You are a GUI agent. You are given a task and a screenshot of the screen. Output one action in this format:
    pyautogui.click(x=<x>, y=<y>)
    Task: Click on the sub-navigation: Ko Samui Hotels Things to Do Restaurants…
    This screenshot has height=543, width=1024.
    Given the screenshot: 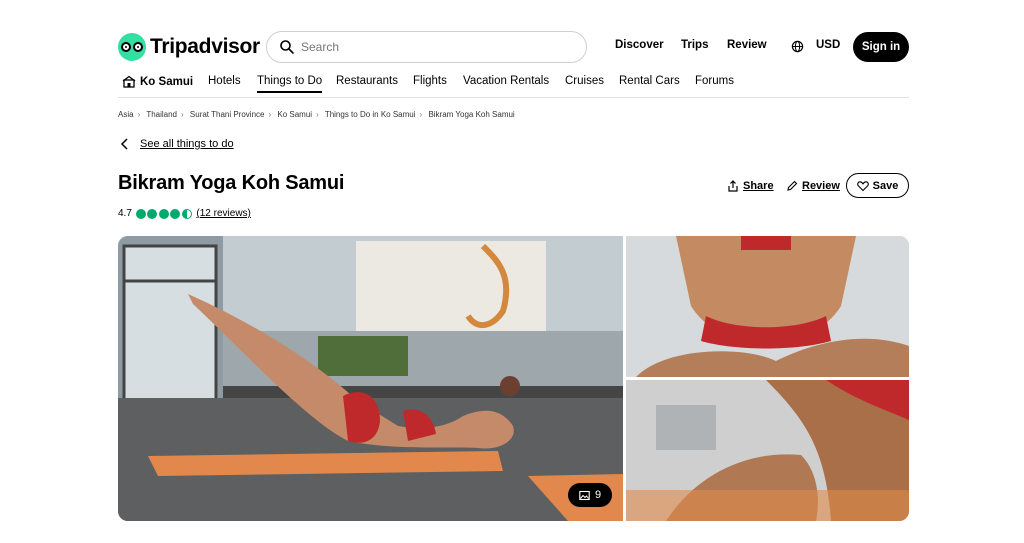 What is the action you would take?
    pyautogui.click(x=513, y=85)
    